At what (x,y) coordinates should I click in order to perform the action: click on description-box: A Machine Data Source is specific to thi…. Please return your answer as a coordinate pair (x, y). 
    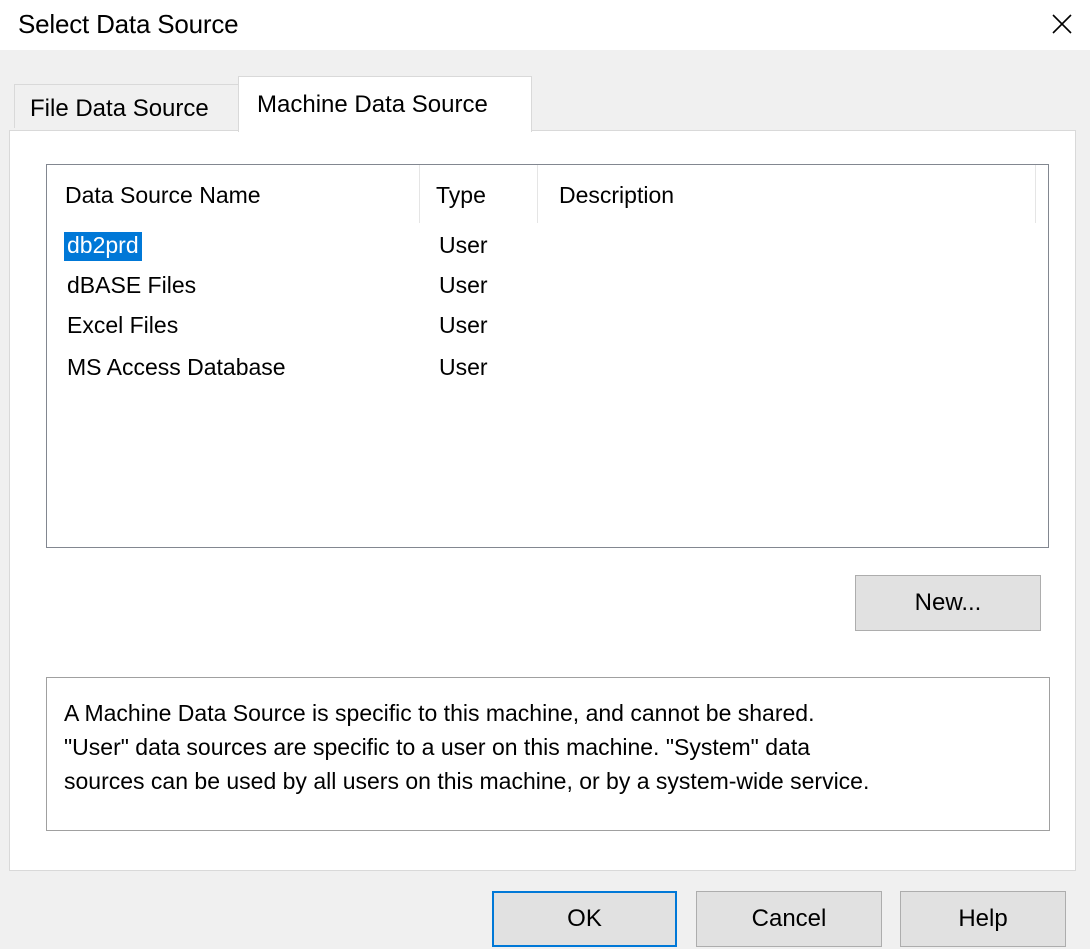
    Looking at the image, I should click on (548, 754).